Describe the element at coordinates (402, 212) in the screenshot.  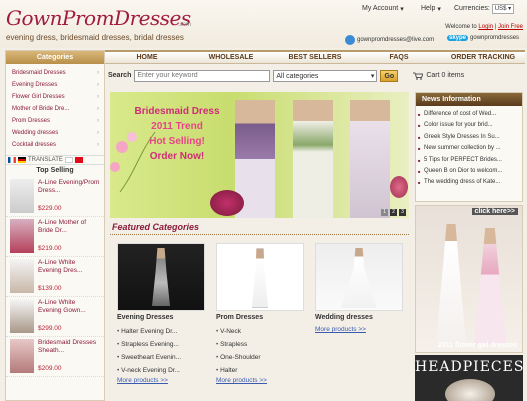
I see `pager-dot: 3` at that location.